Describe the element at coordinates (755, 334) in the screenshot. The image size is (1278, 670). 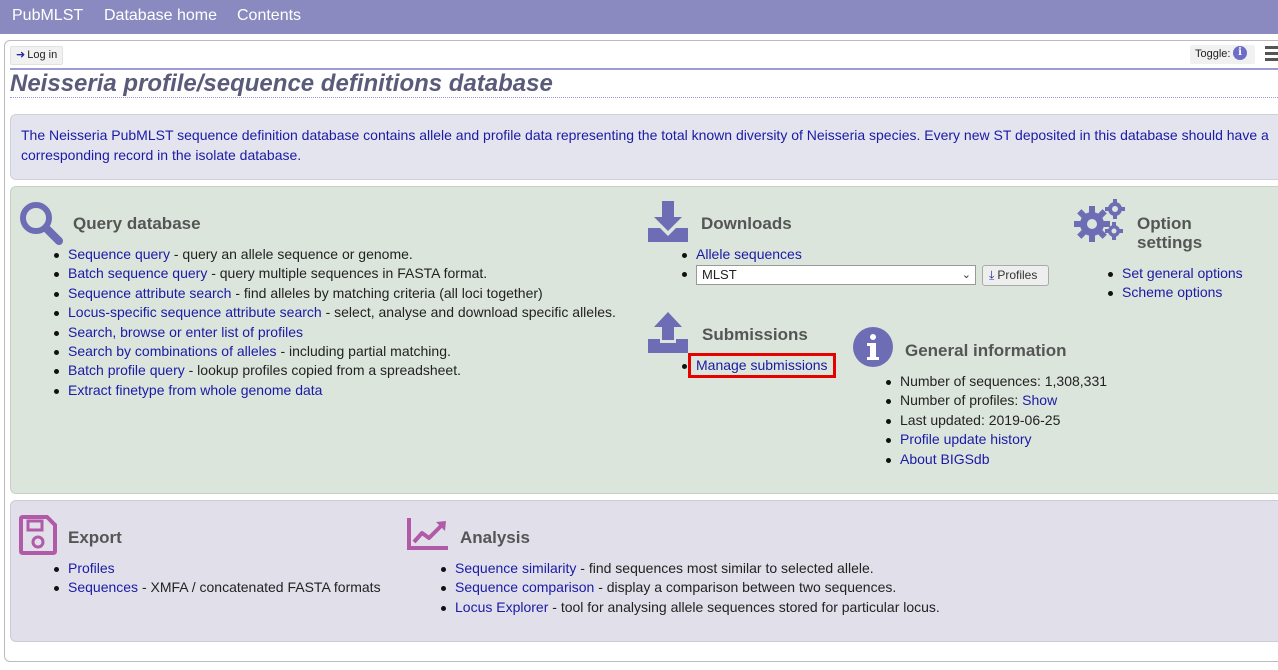
I see `submissions-title: Submissions` at that location.